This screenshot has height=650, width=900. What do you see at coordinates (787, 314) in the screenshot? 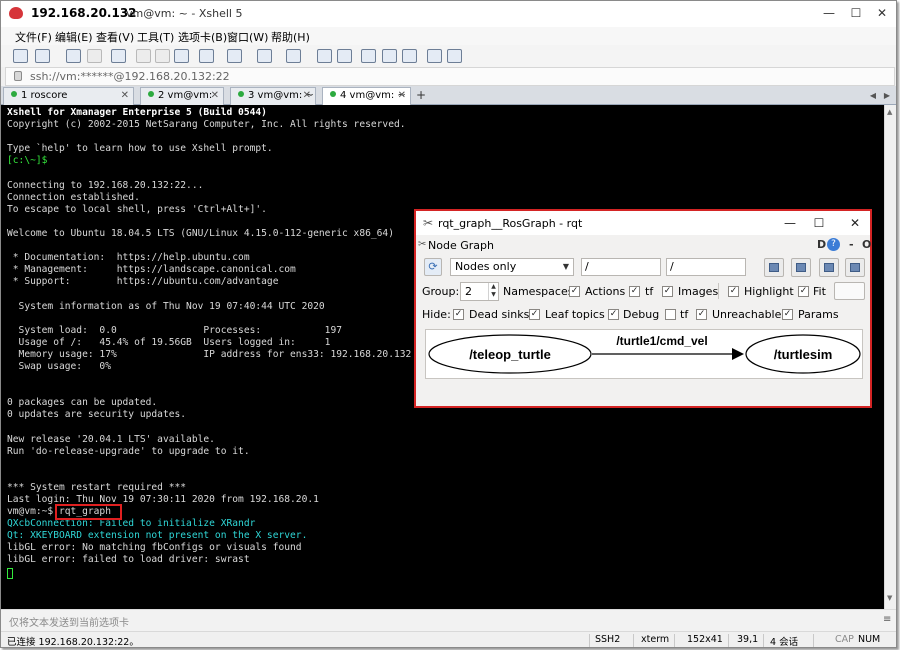
I see `params-checkbox: ✓` at bounding box center [787, 314].